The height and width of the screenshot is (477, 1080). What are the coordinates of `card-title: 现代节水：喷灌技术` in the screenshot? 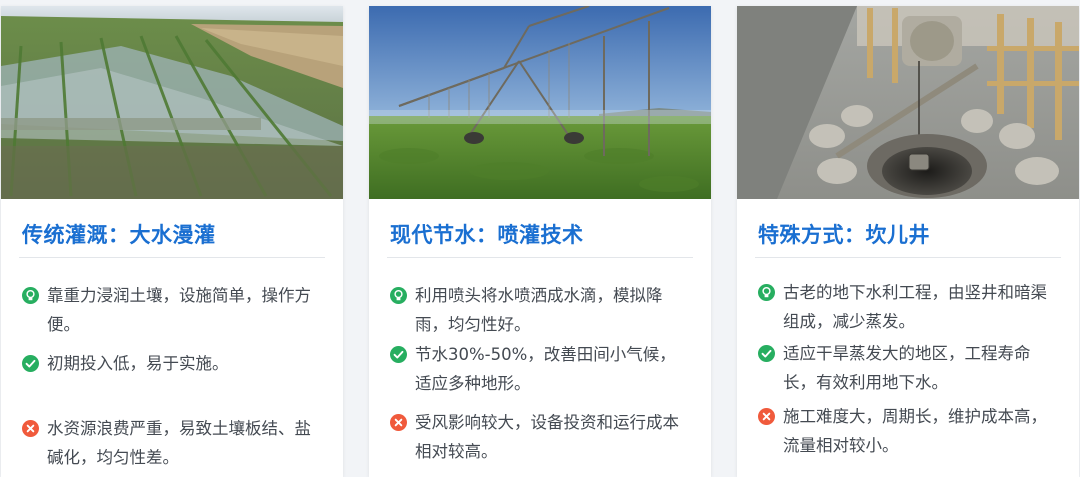 It's located at (487, 235).